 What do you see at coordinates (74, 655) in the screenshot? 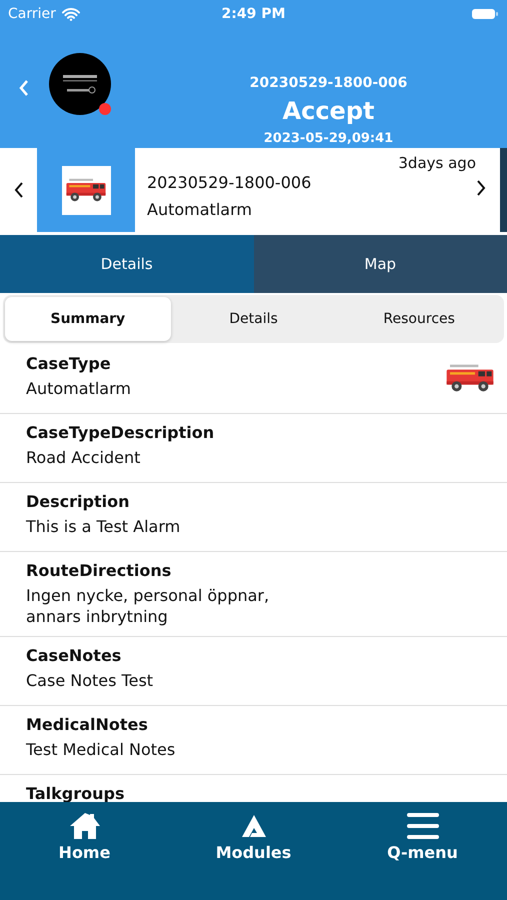
I see `field-label: CaseNotes` at bounding box center [74, 655].